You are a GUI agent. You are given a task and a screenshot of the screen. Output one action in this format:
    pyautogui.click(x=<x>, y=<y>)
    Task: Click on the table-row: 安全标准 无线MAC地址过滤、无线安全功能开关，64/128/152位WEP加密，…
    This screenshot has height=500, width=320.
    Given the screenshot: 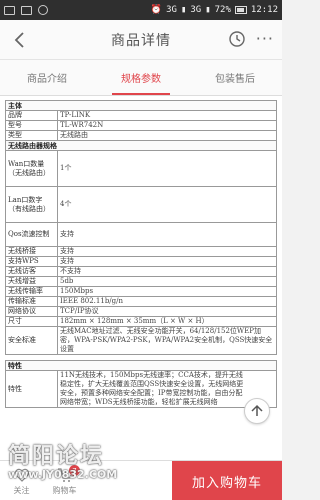 What is the action you would take?
    pyautogui.click(x=141, y=340)
    